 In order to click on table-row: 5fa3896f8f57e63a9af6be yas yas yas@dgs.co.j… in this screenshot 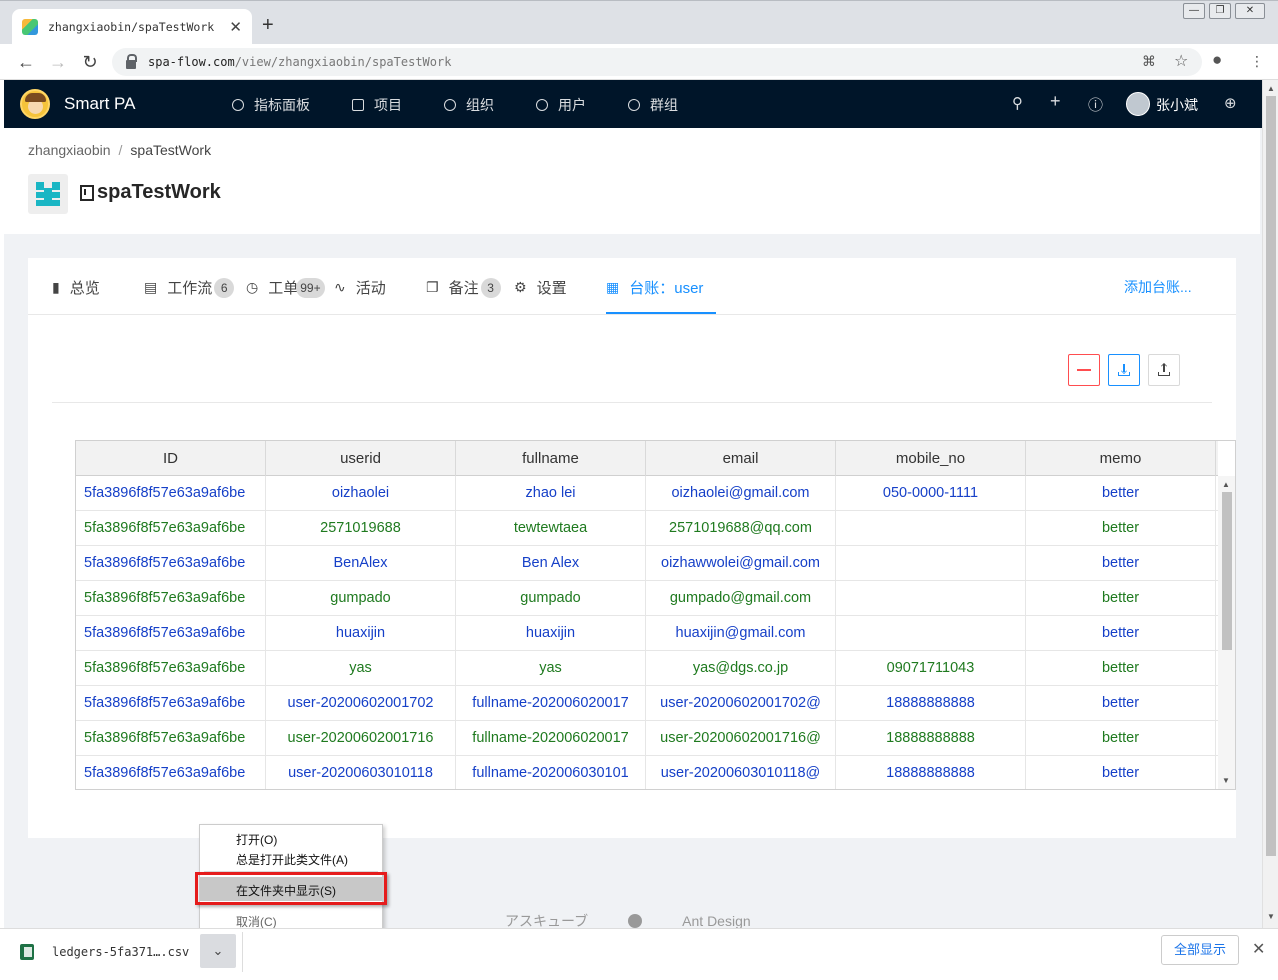, I will do `click(647, 668)`.